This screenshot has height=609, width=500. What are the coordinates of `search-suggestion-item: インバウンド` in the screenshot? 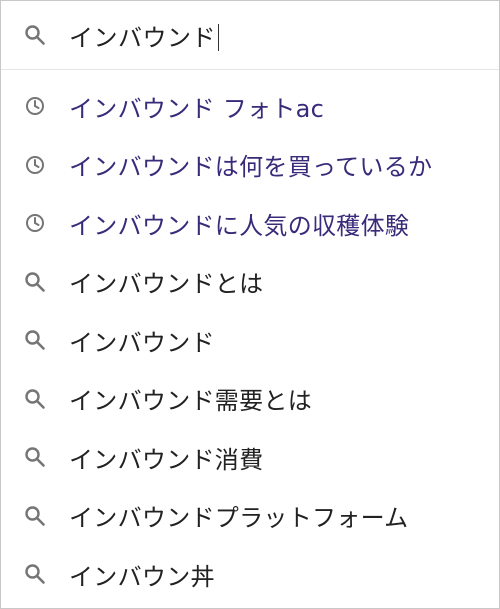 It's located at (250, 340).